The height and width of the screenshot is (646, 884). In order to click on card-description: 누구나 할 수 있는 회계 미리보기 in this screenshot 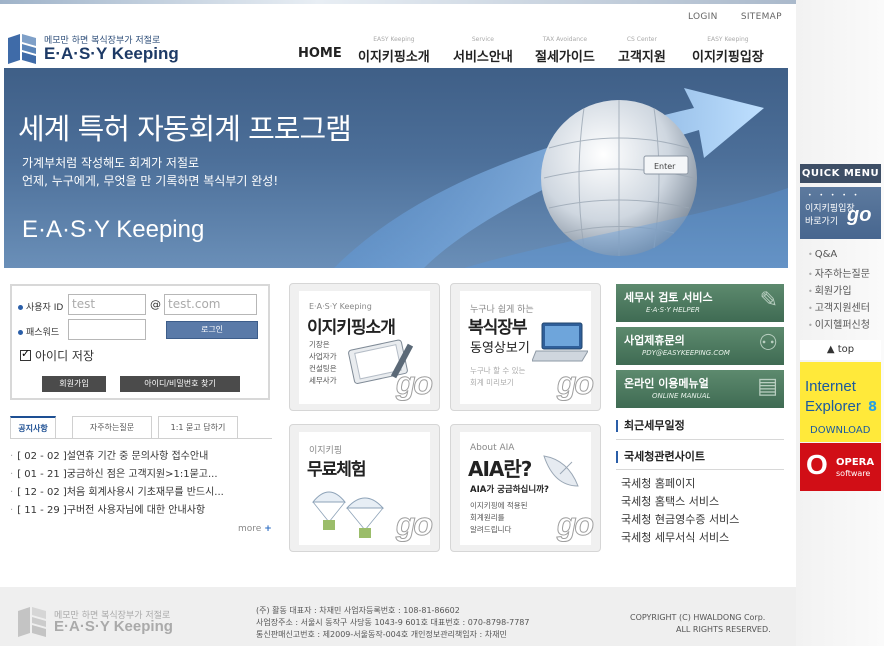, I will do `click(498, 376)`.